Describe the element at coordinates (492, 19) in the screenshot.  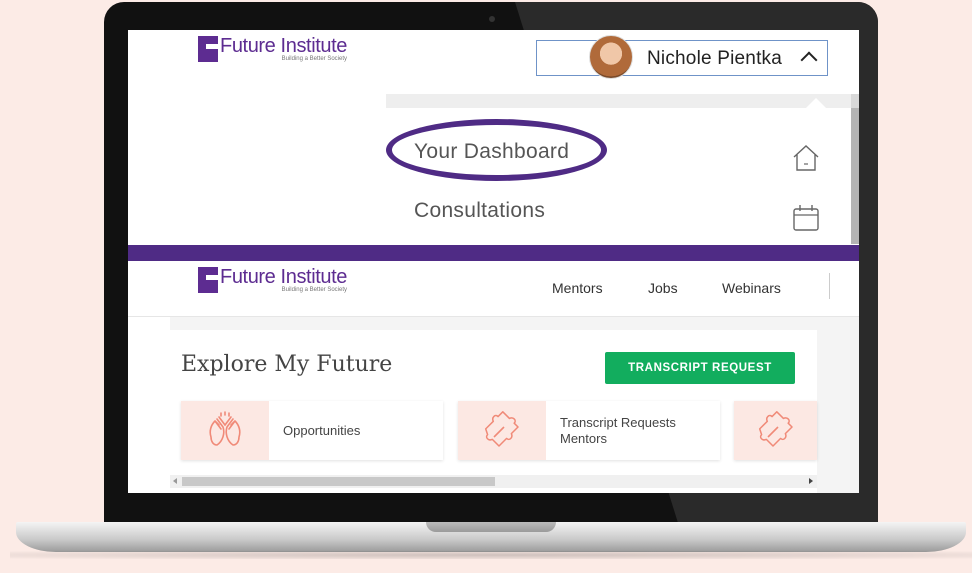
I see `camera-dot` at that location.